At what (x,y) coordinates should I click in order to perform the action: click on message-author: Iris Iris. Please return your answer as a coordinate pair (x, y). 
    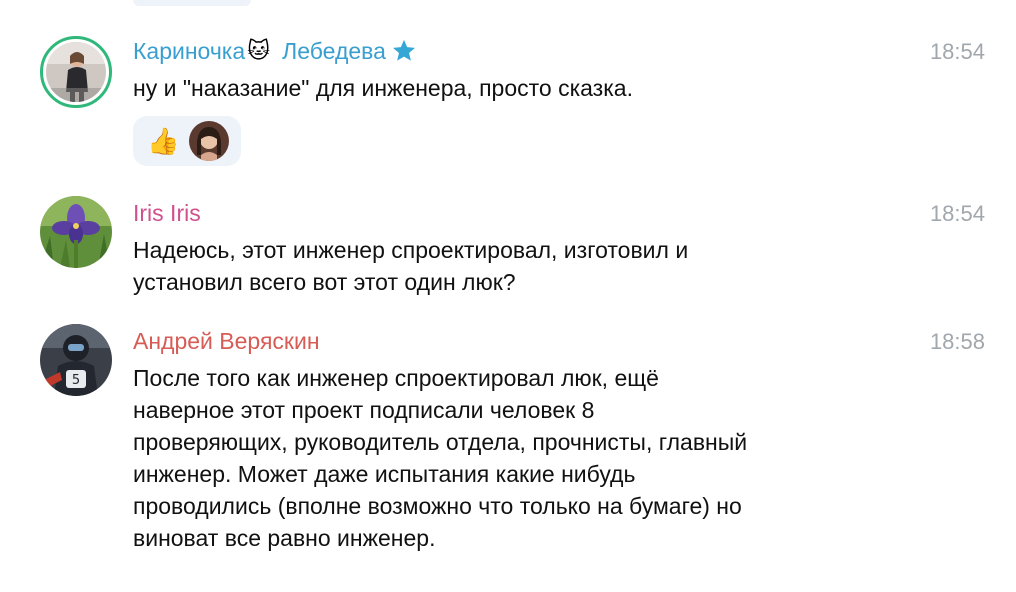
    Looking at the image, I should click on (167, 213).